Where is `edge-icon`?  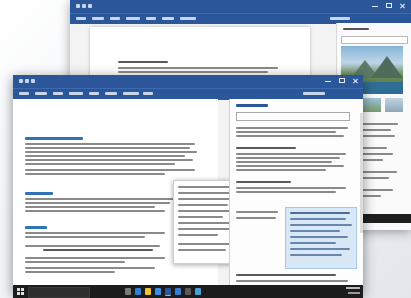 edge-icon is located at coordinates (138, 291).